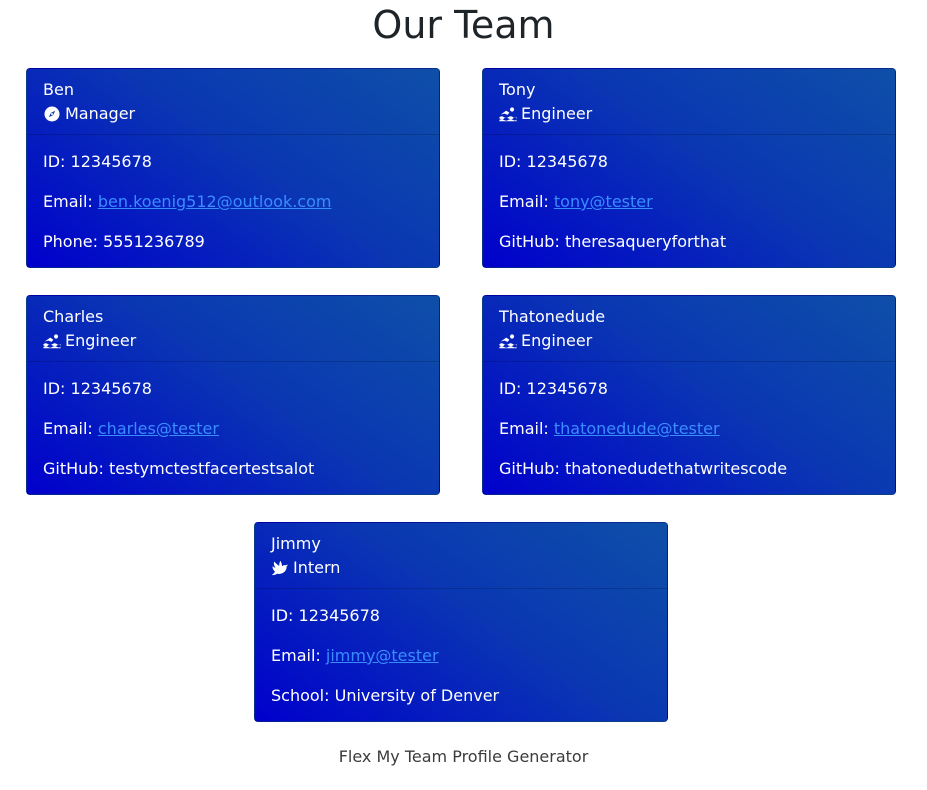 The image size is (927, 790). What do you see at coordinates (645, 241) in the screenshot?
I see `github-value: theresaqueryforthat` at bounding box center [645, 241].